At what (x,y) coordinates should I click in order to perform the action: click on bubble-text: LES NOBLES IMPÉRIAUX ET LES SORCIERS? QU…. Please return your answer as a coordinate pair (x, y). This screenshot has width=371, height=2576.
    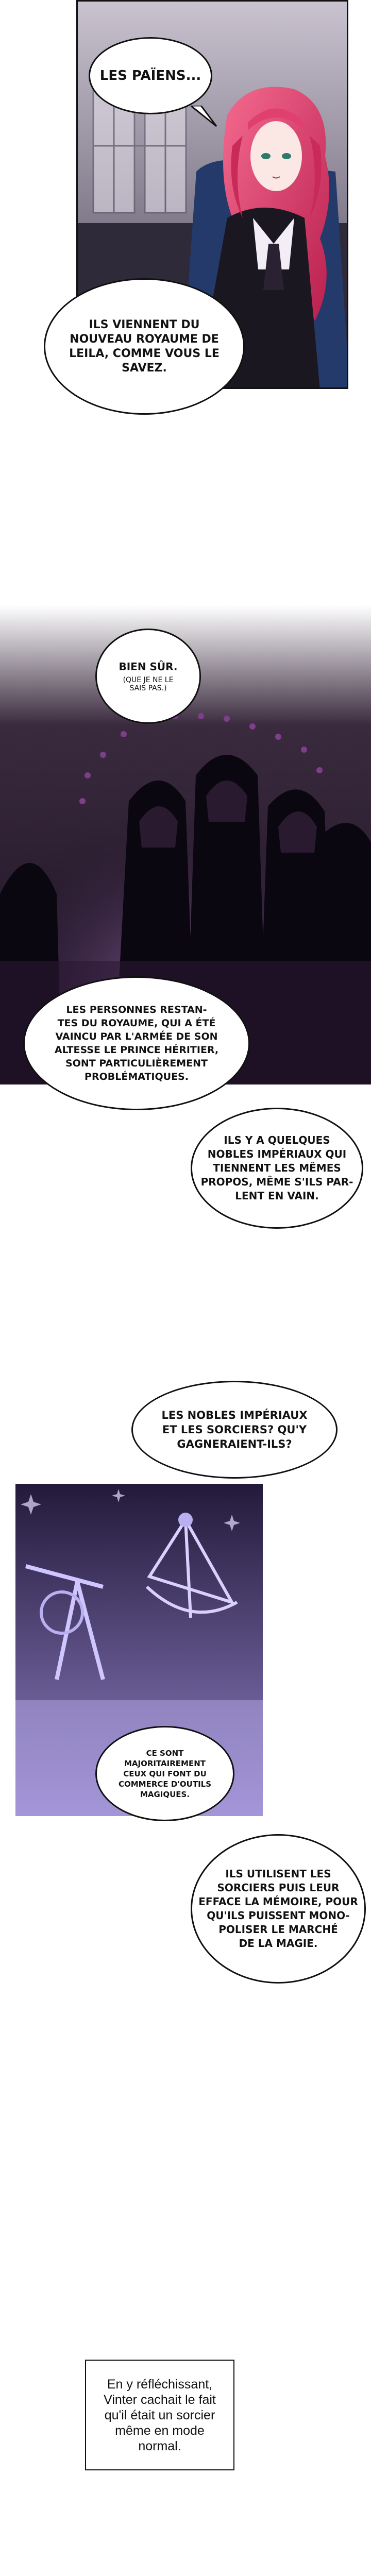
    Looking at the image, I should click on (234, 1429).